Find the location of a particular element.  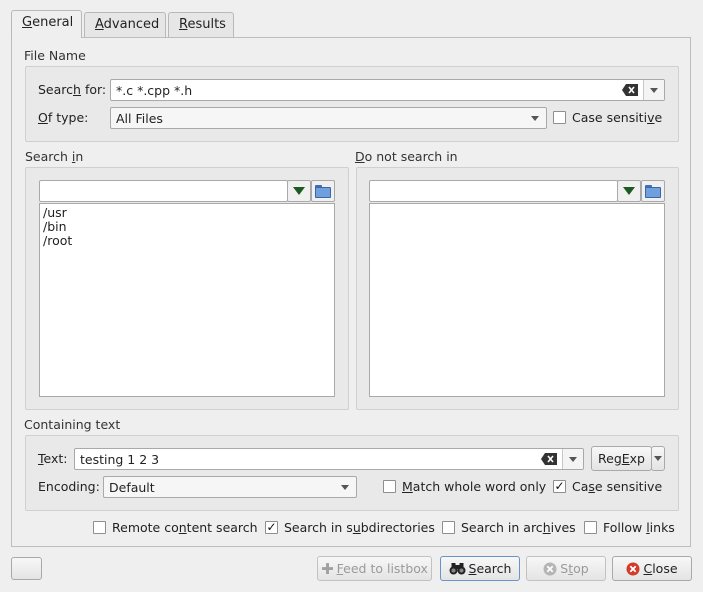

follow-links-checkbox is located at coordinates (590, 527).